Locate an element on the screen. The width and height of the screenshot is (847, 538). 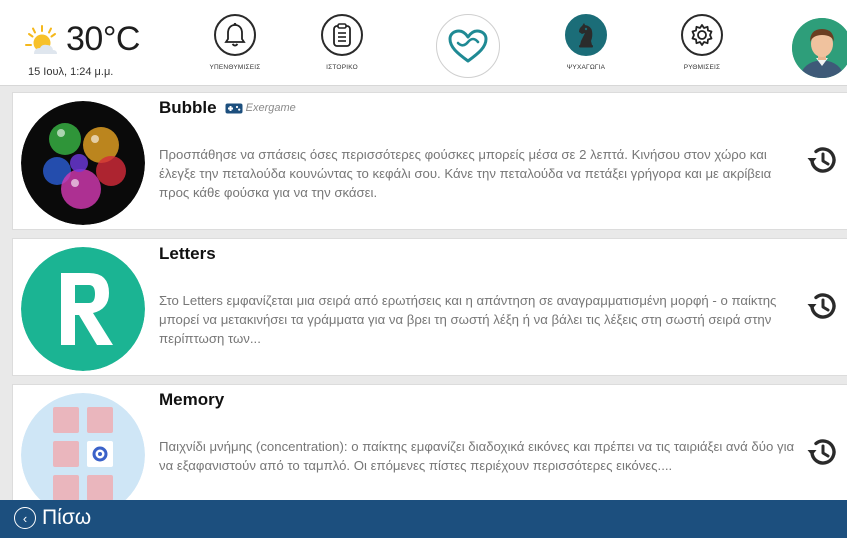
exergame-badge: Exergame is located at coordinates (260, 108).